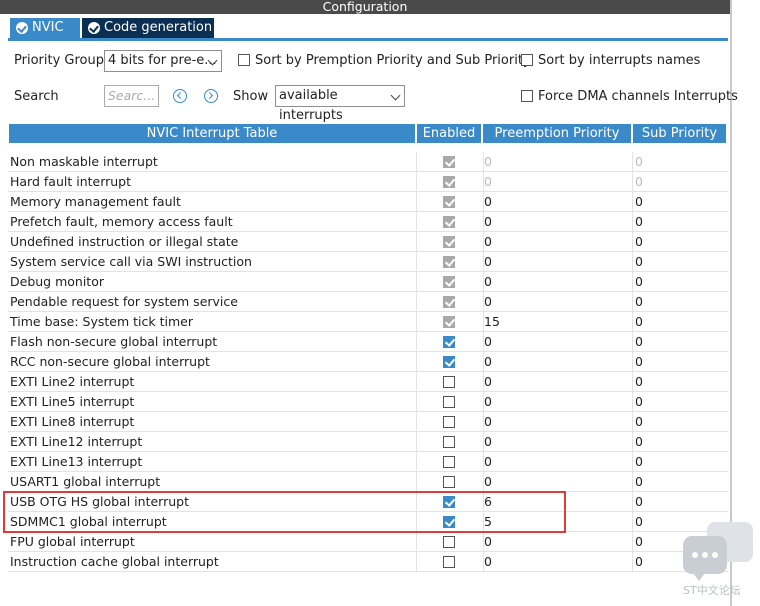 The height and width of the screenshot is (606, 760). I want to click on table-row: FPU global interrupt 0 0, so click(368, 542).